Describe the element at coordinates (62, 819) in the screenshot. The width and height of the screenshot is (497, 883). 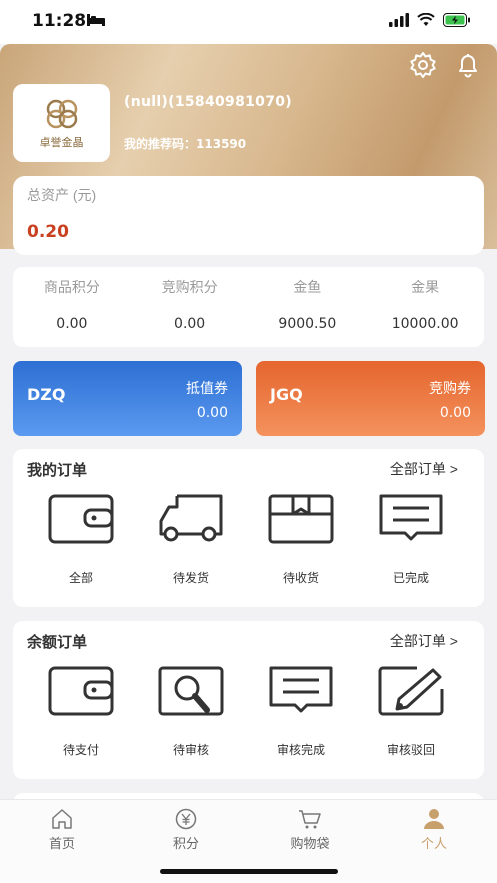
I see `home-icon` at that location.